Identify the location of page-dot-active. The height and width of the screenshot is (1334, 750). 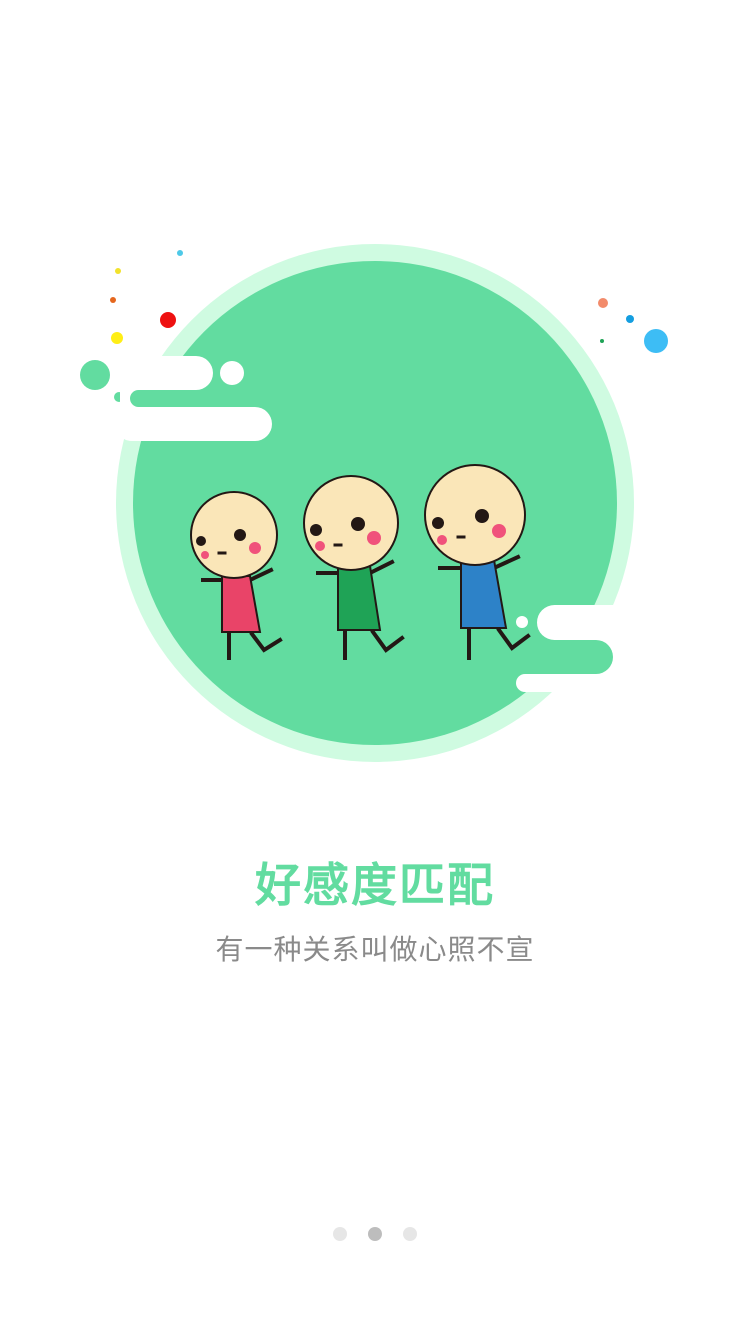
(375, 1234).